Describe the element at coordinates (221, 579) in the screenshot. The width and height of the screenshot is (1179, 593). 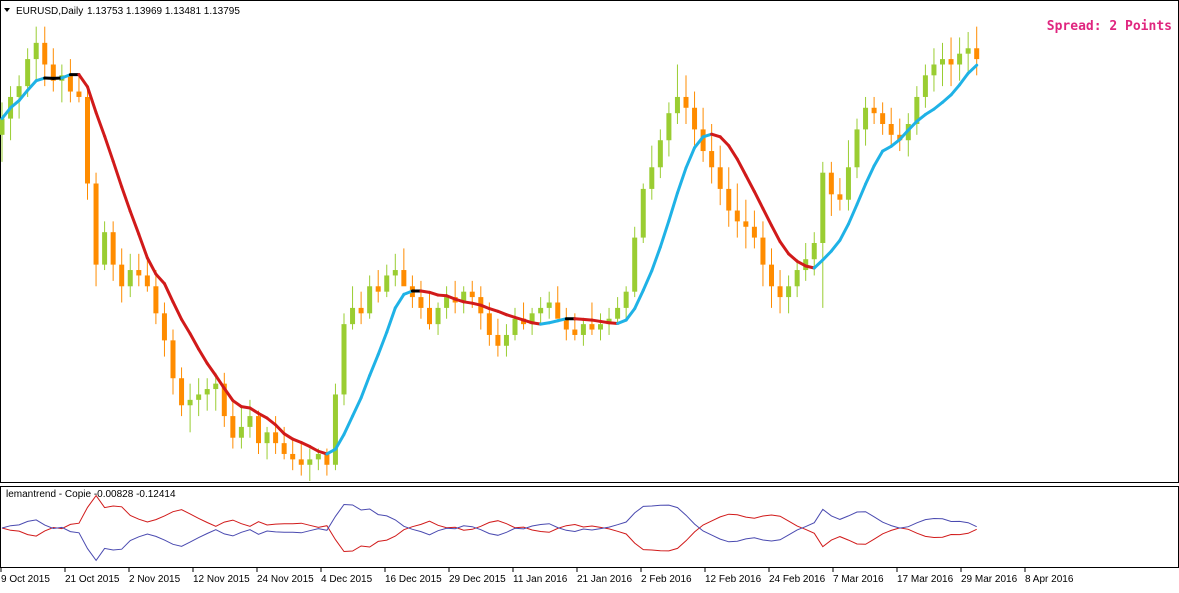
I see `x-tick-label: 12 Nov 2015` at that location.